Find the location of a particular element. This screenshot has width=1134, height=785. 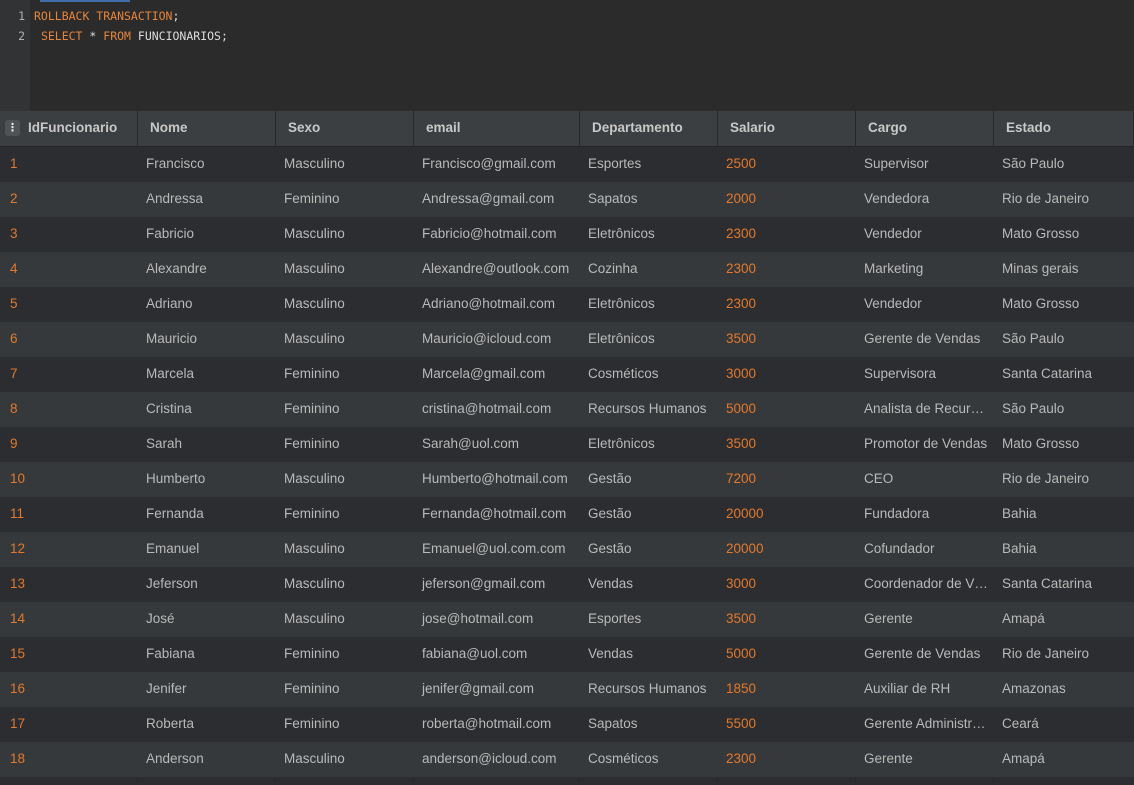

cell-idfuncionario: 17 is located at coordinates (69, 724).